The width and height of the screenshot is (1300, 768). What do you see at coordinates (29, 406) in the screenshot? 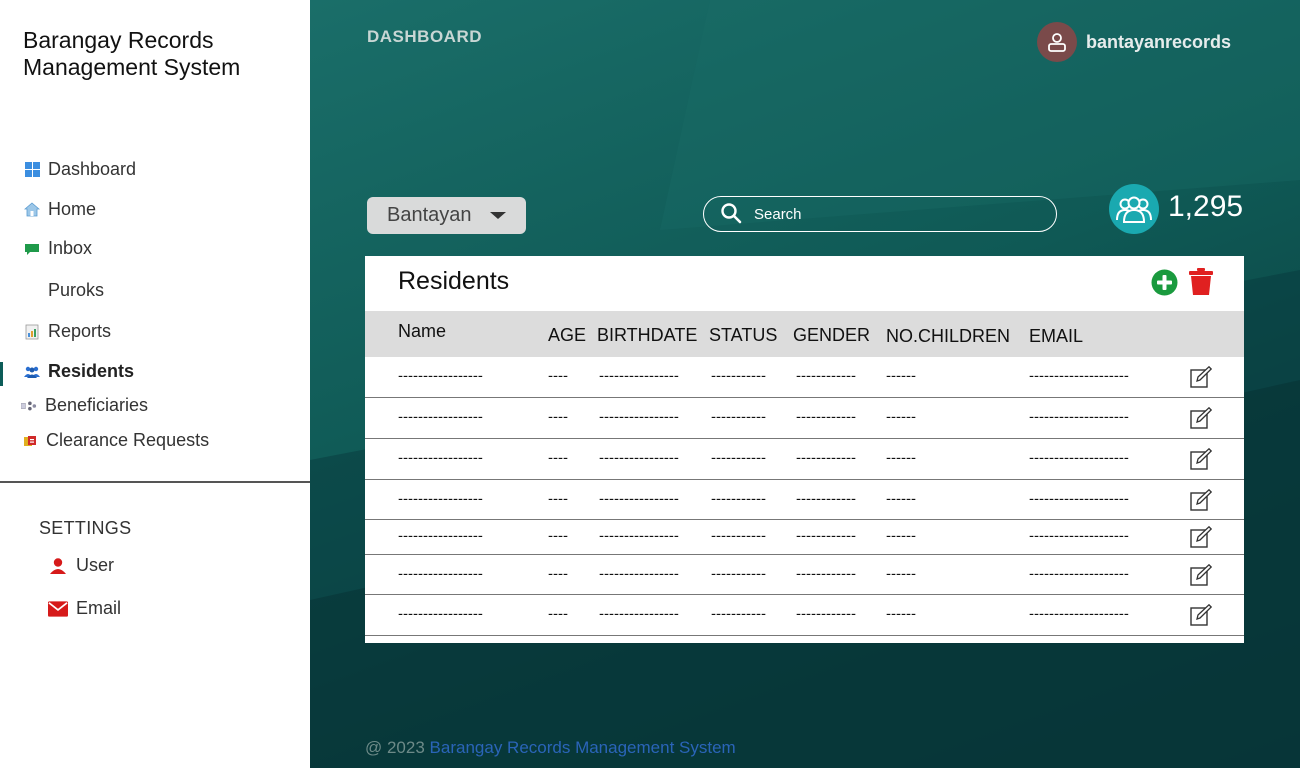
I see `beneficiaries-icon` at bounding box center [29, 406].